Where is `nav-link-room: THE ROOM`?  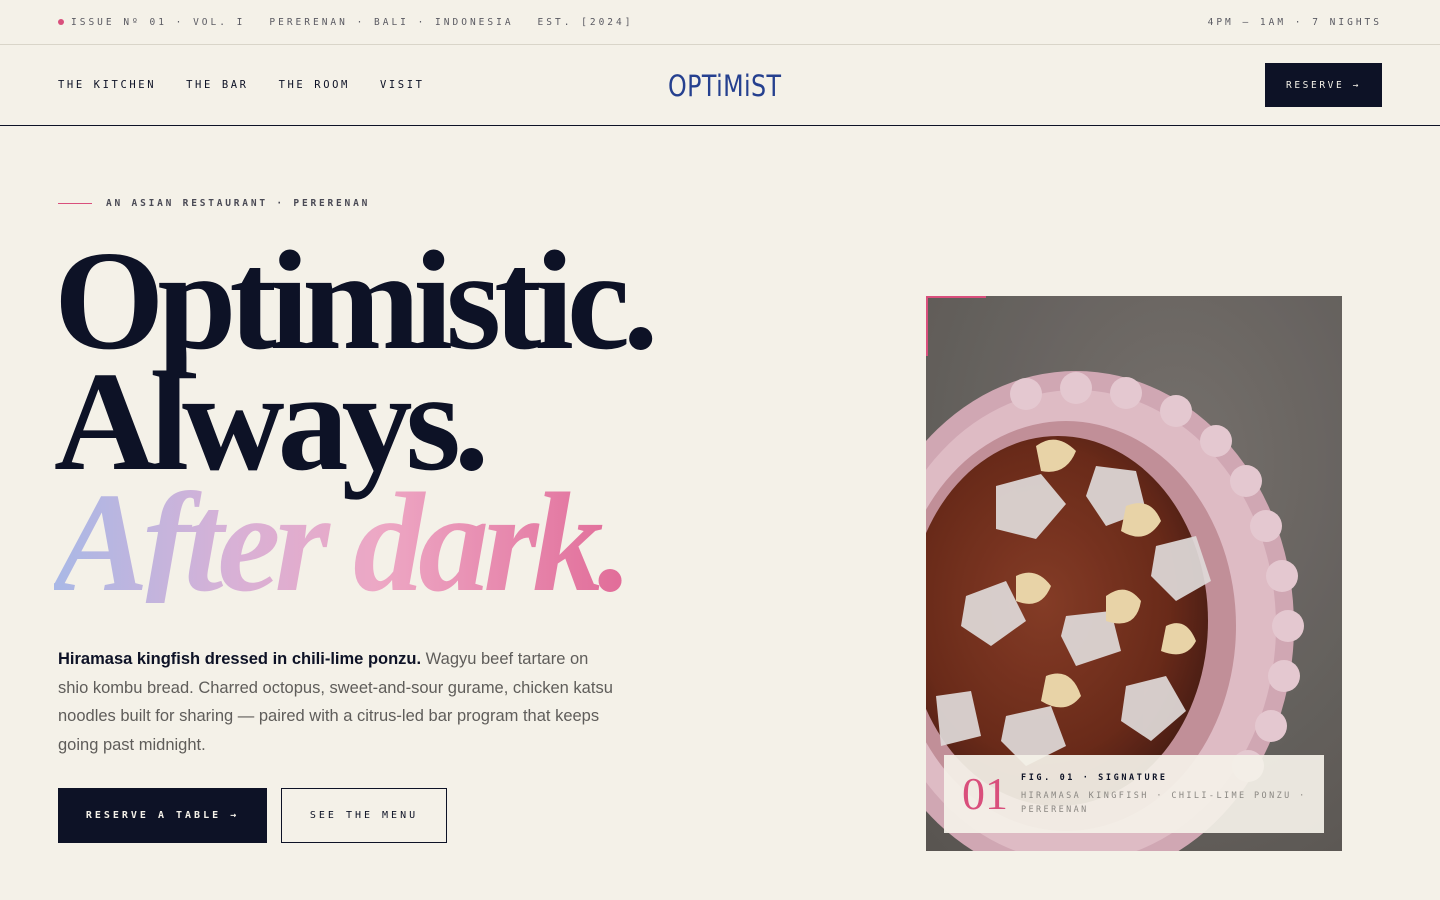 nav-link-room: THE ROOM is located at coordinates (314, 85).